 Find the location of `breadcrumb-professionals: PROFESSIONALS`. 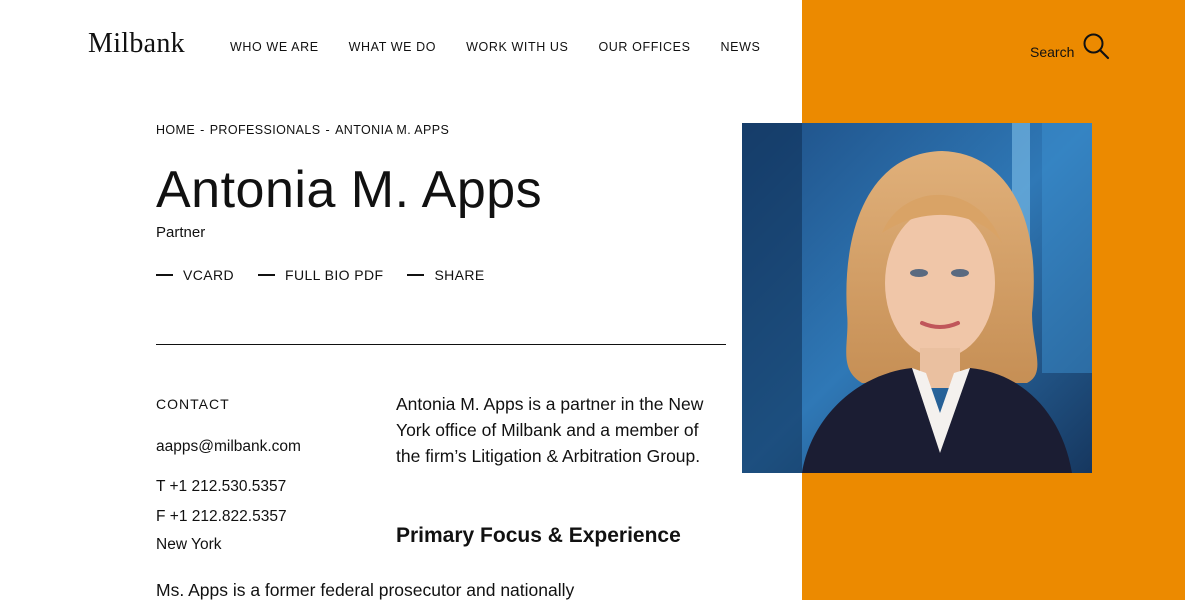

breadcrumb-professionals: PROFESSIONALS is located at coordinates (265, 130).